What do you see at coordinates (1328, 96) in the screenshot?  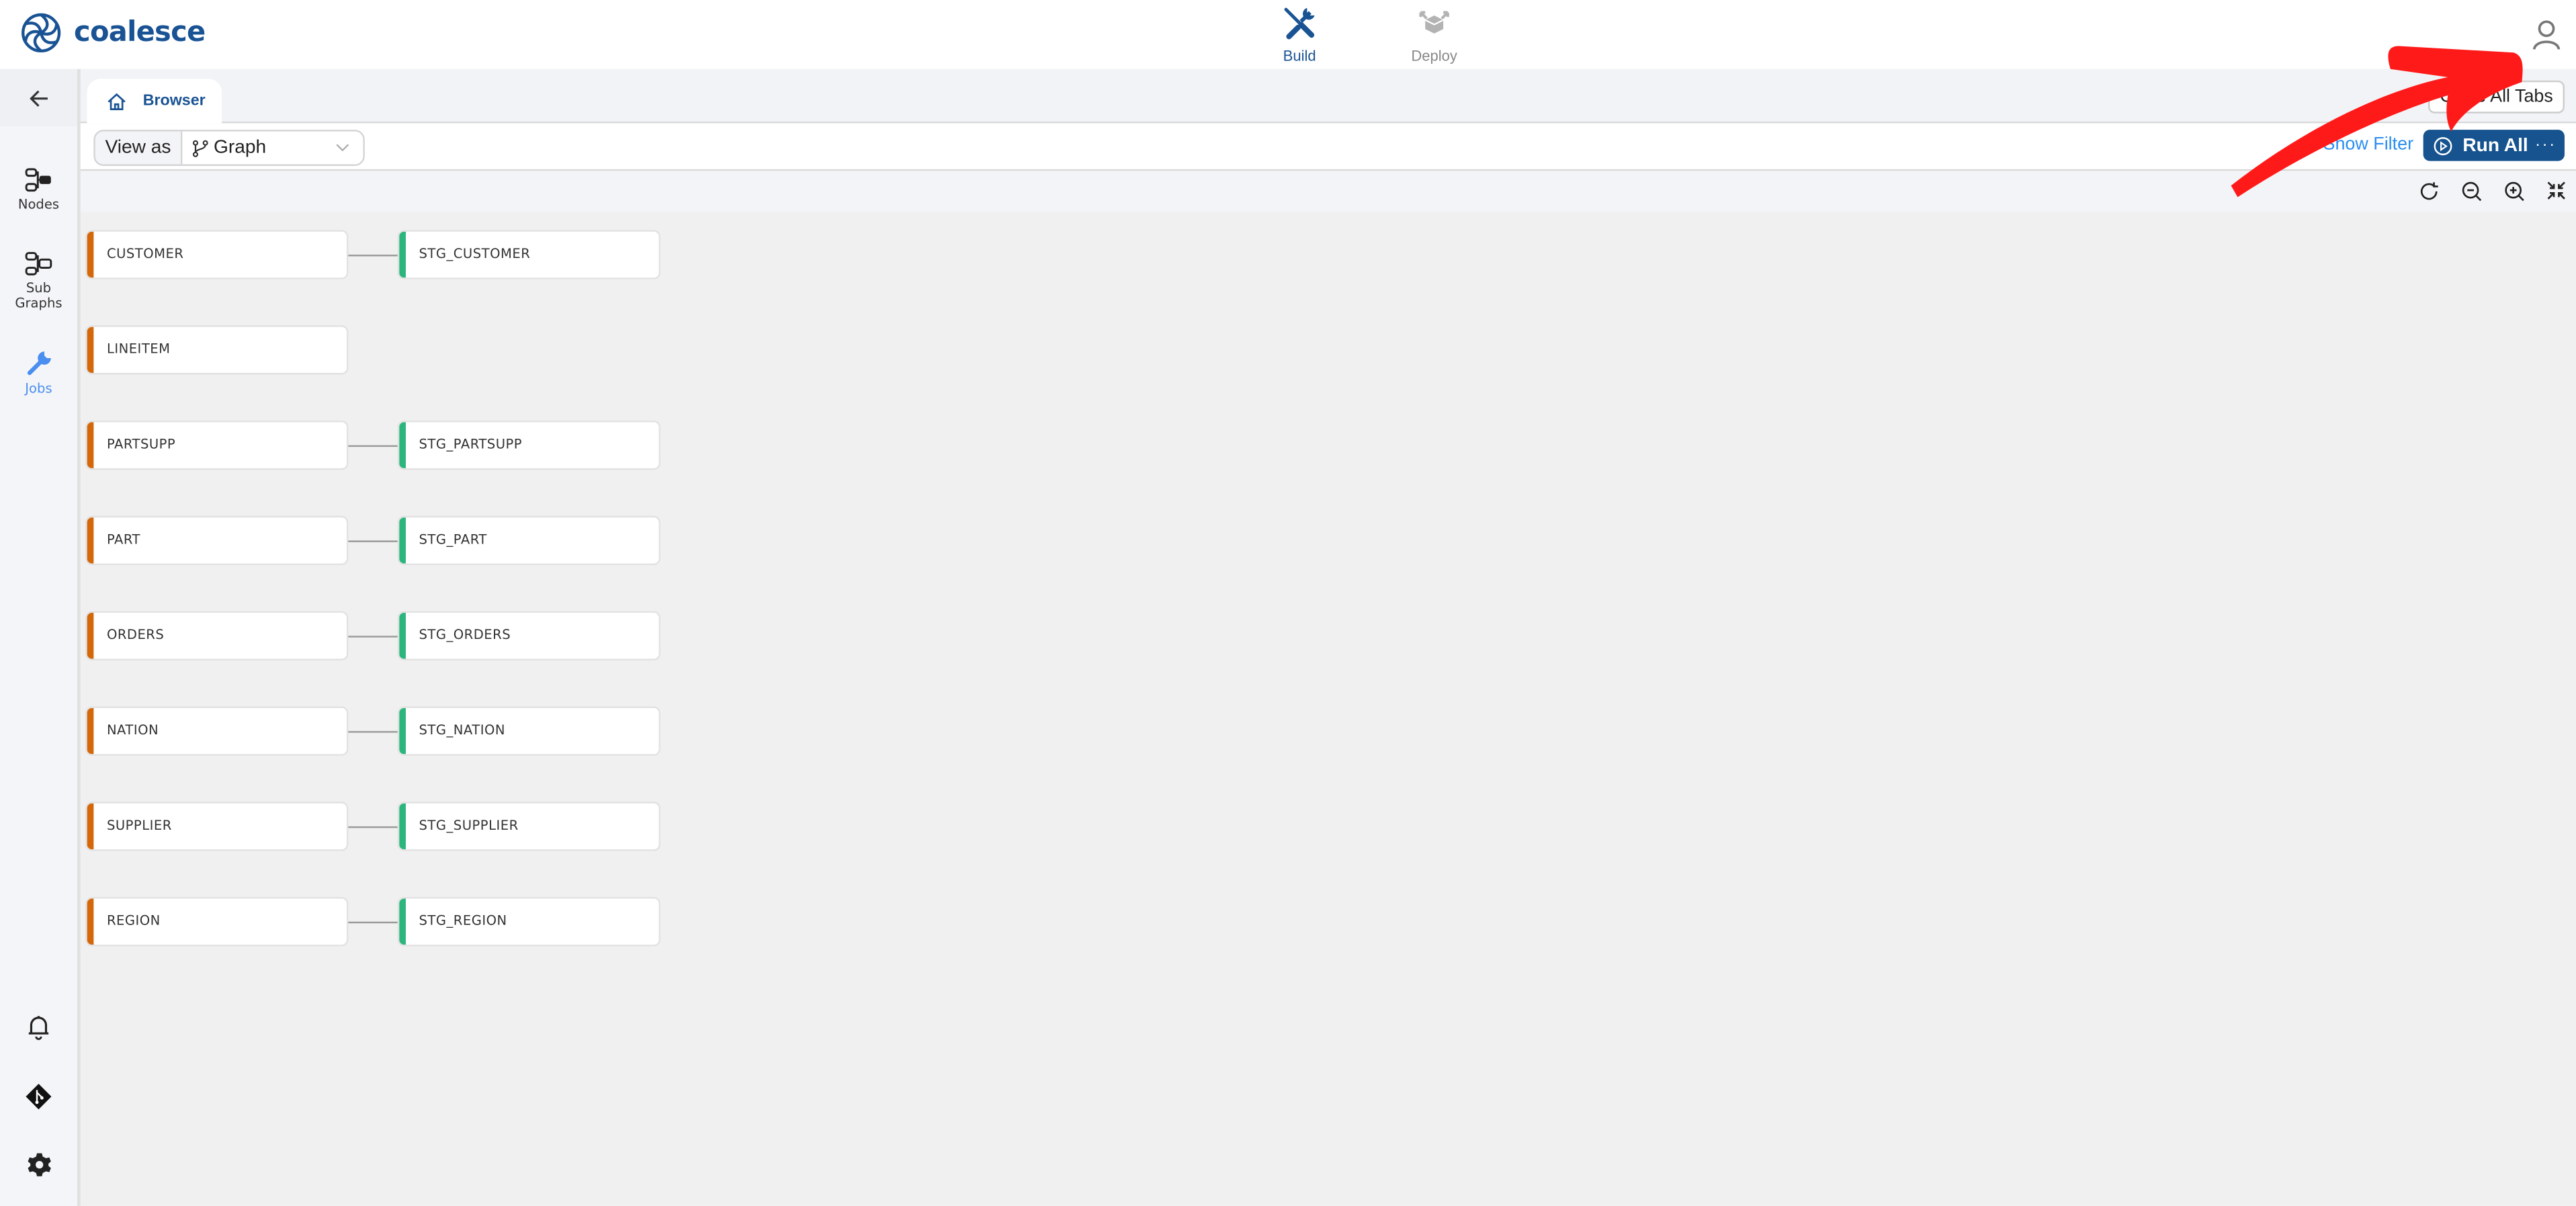 I see `tabs-bar: Browser Close All Tabs` at bounding box center [1328, 96].